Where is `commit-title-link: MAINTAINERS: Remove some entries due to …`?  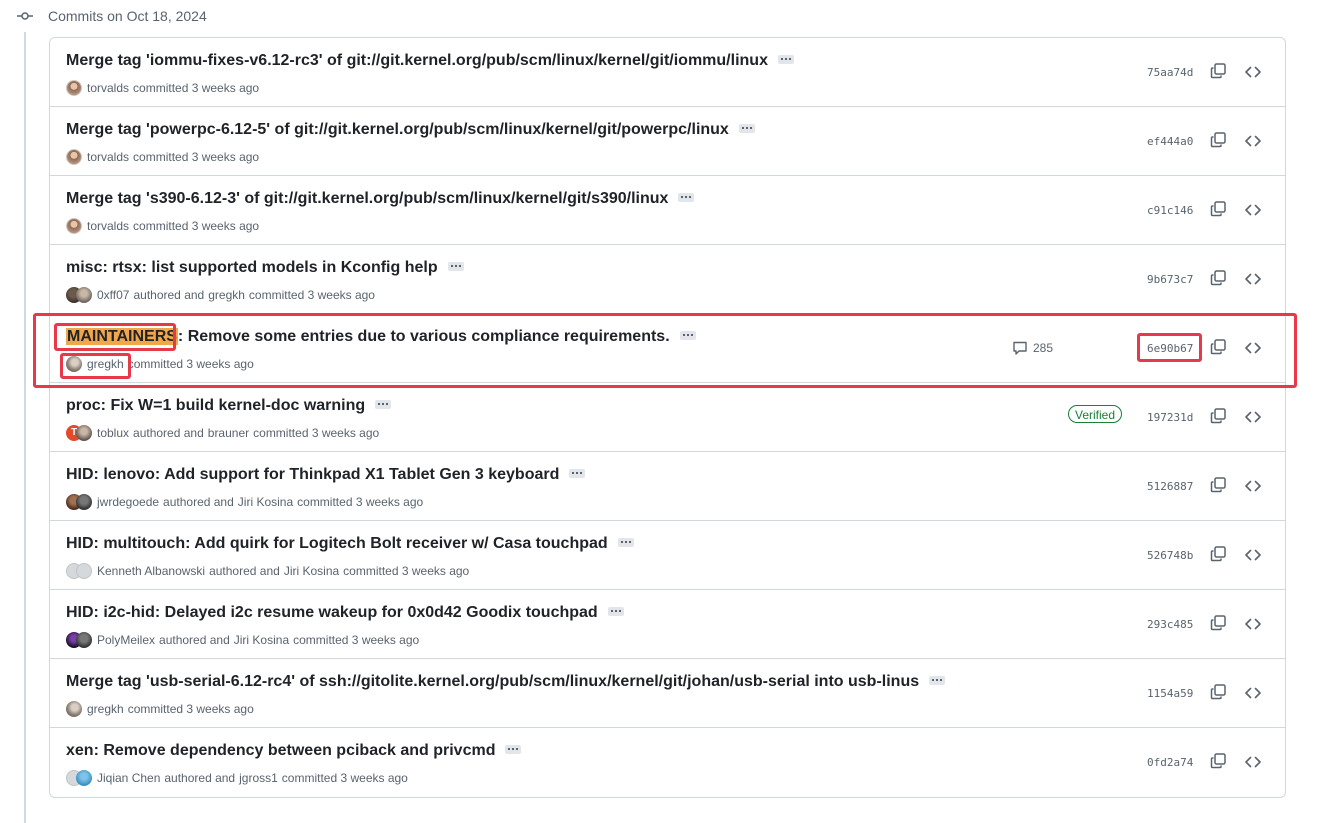 commit-title-link: MAINTAINERS: Remove some entries due to … is located at coordinates (368, 337).